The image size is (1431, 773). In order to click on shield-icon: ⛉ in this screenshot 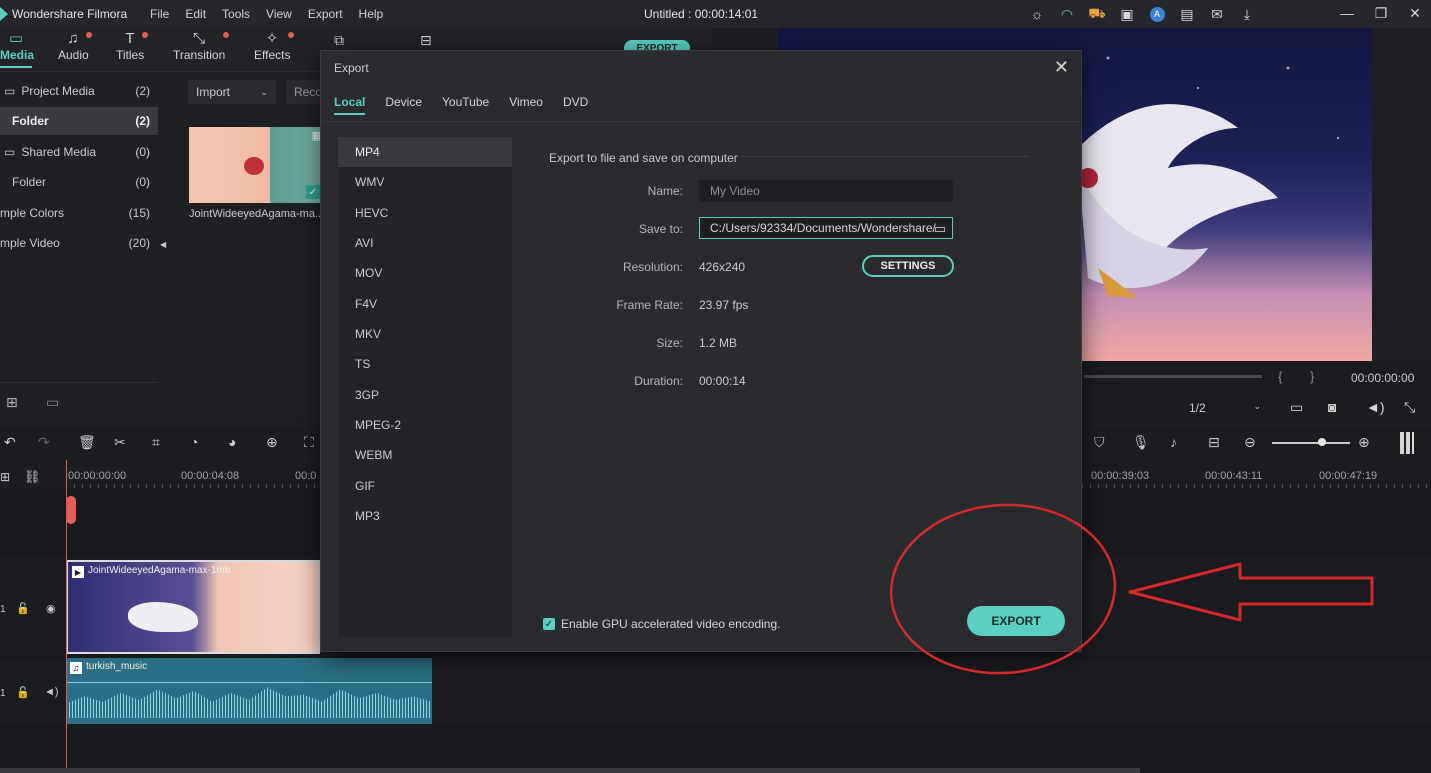, I will do `click(1099, 442)`.